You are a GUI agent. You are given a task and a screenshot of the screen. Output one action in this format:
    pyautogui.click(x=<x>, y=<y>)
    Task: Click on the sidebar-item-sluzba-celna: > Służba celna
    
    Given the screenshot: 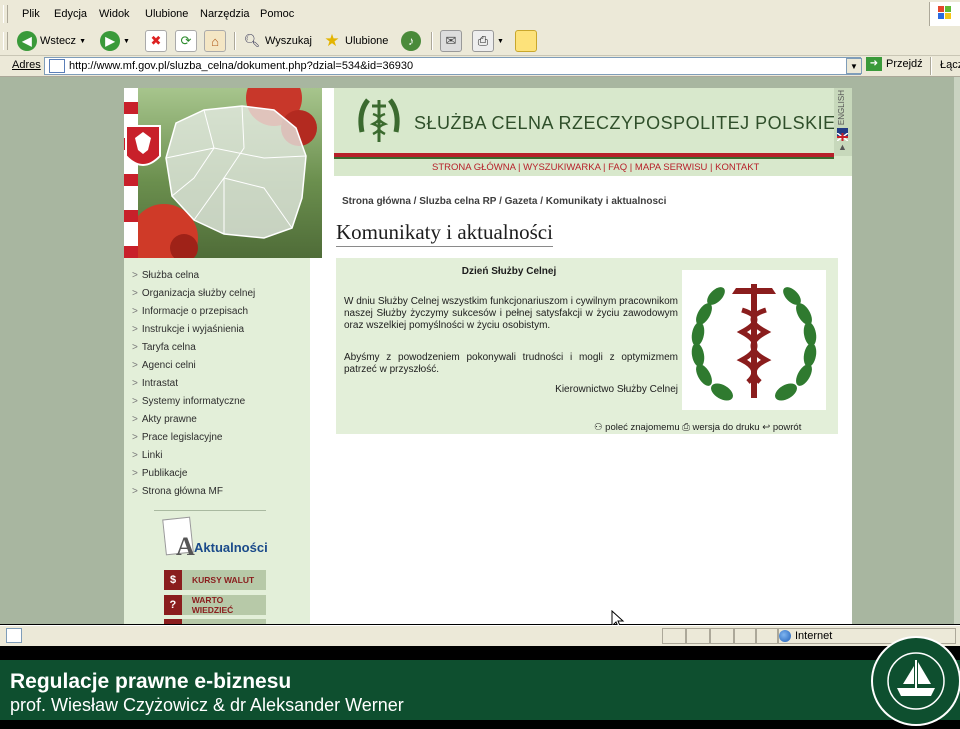 What is the action you would take?
    pyautogui.click(x=165, y=275)
    